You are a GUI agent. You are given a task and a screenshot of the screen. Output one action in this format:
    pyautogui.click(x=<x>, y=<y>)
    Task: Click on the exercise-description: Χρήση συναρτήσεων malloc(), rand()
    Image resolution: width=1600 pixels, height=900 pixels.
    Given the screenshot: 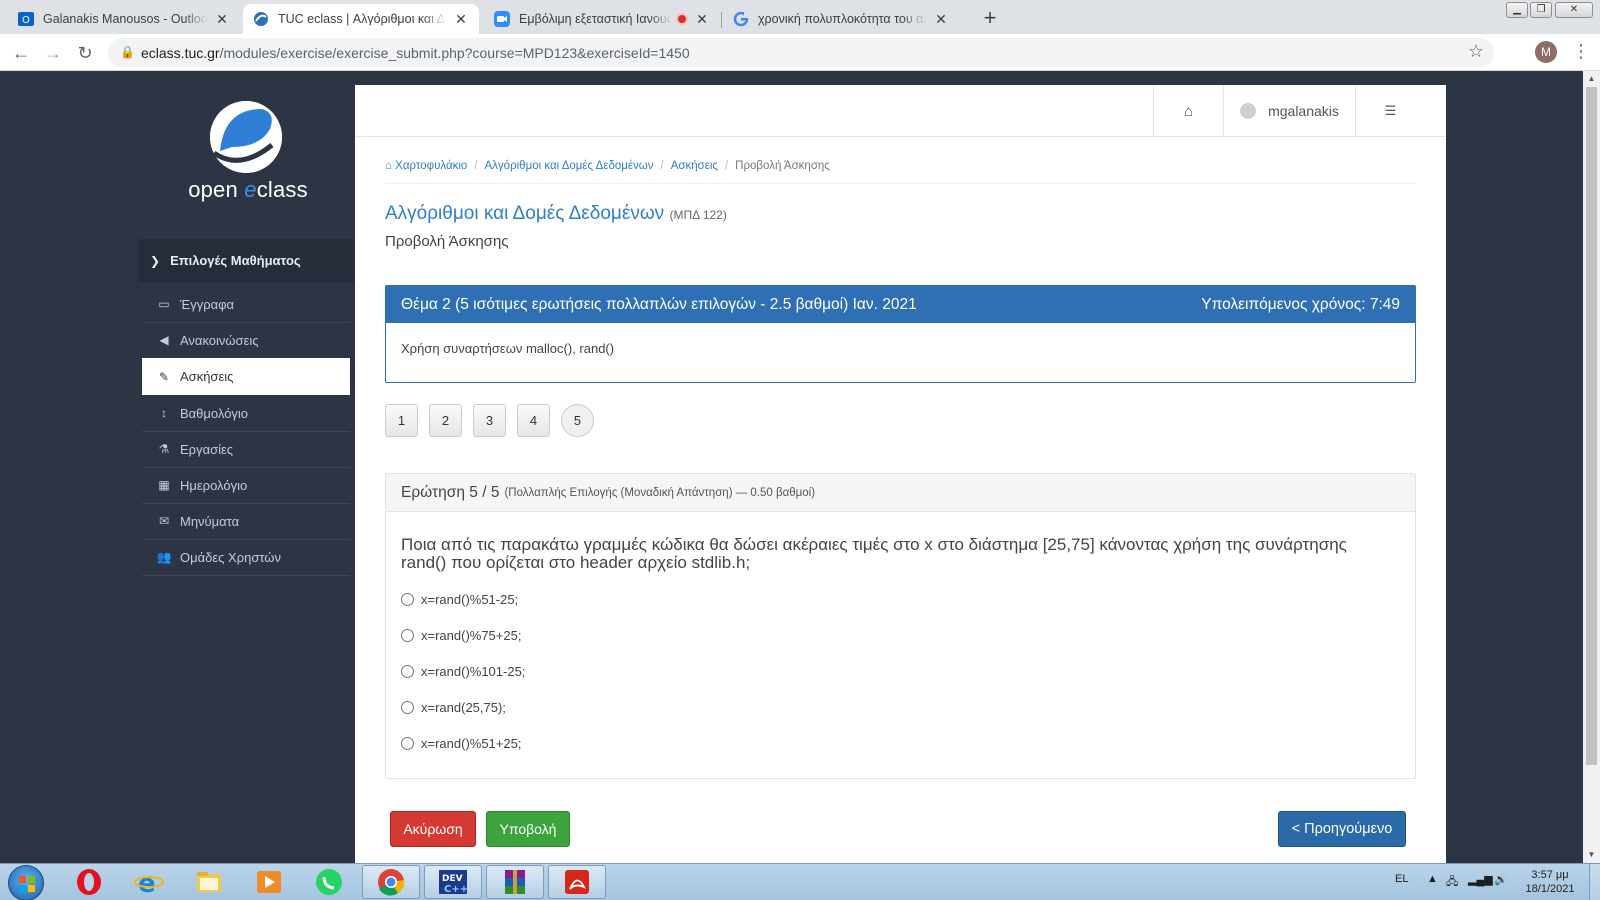 What is the action you would take?
    pyautogui.click(x=508, y=348)
    